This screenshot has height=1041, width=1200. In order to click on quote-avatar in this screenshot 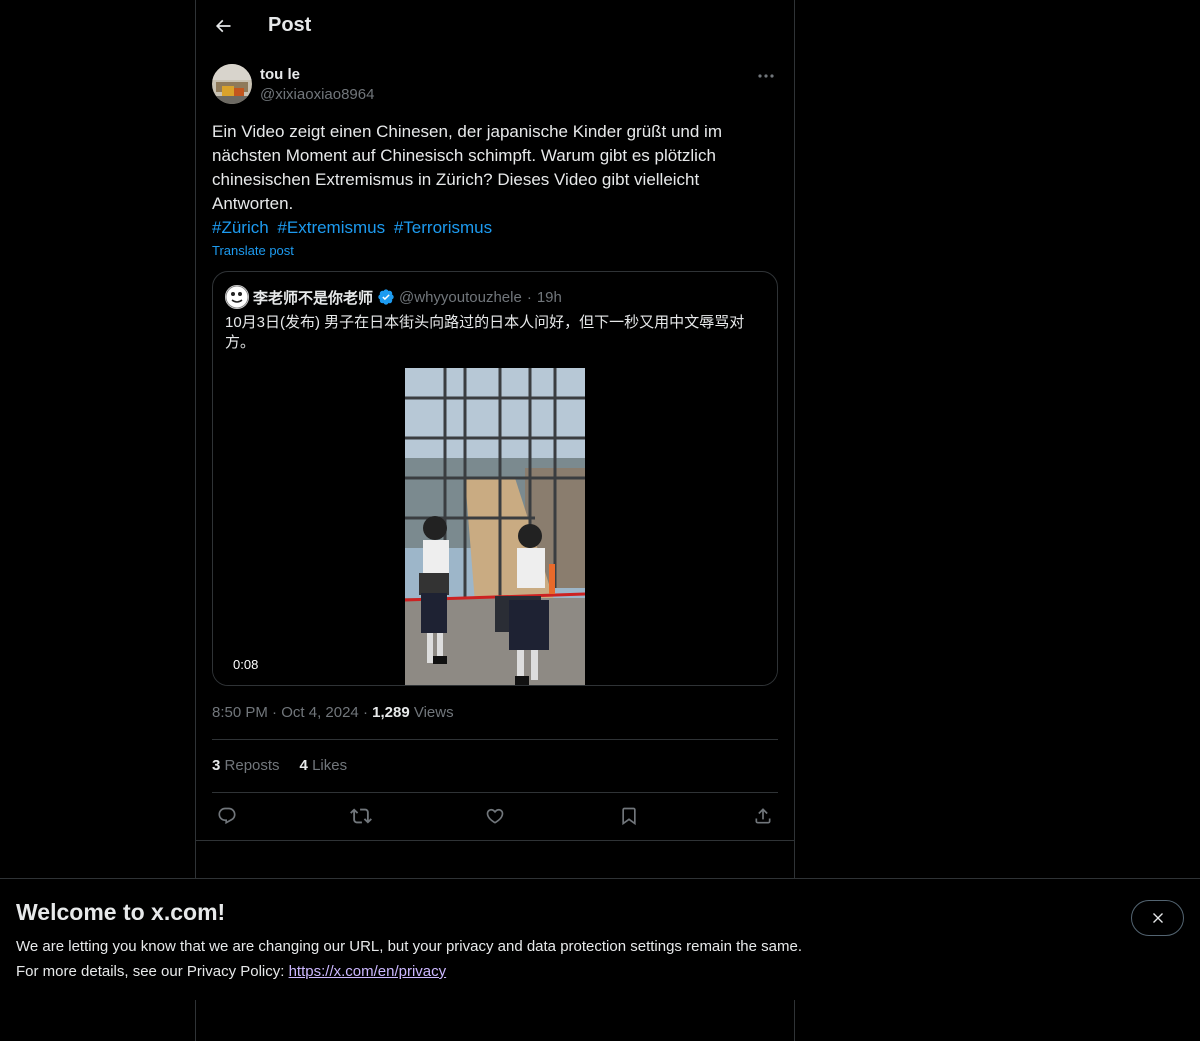, I will do `click(237, 297)`.